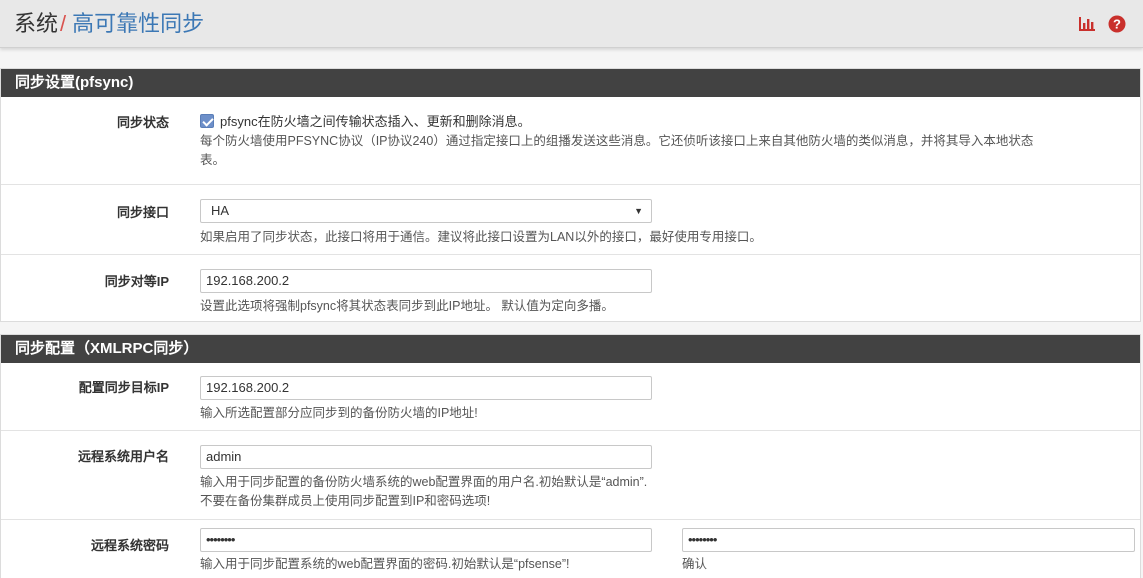  What do you see at coordinates (142, 122) in the screenshot?
I see `sync-state-label: 同步状态` at bounding box center [142, 122].